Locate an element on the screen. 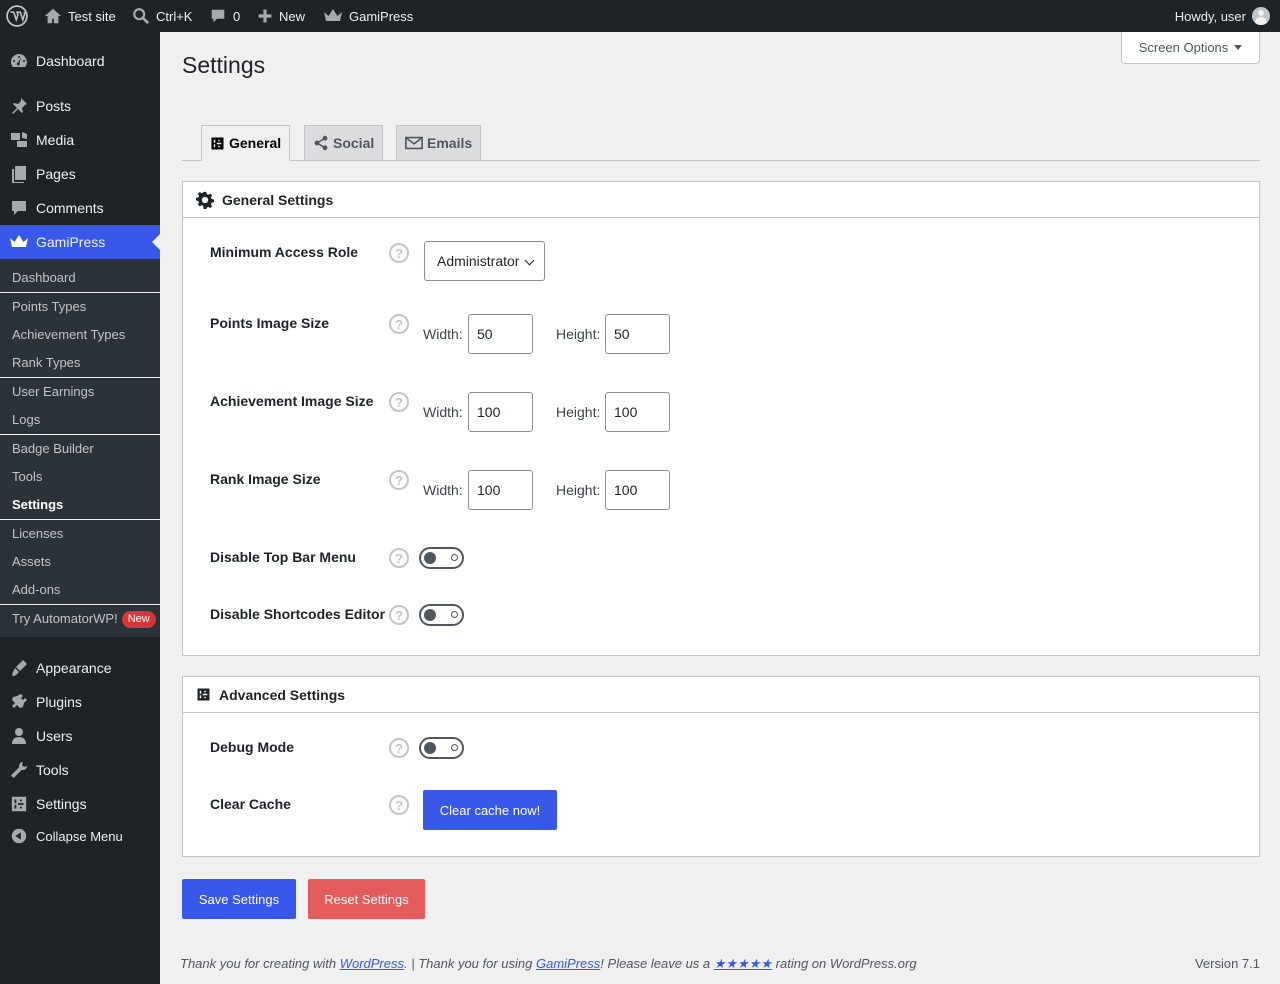 The width and height of the screenshot is (1280, 984). footer-text: ! Please leave us a is located at coordinates (657, 963).